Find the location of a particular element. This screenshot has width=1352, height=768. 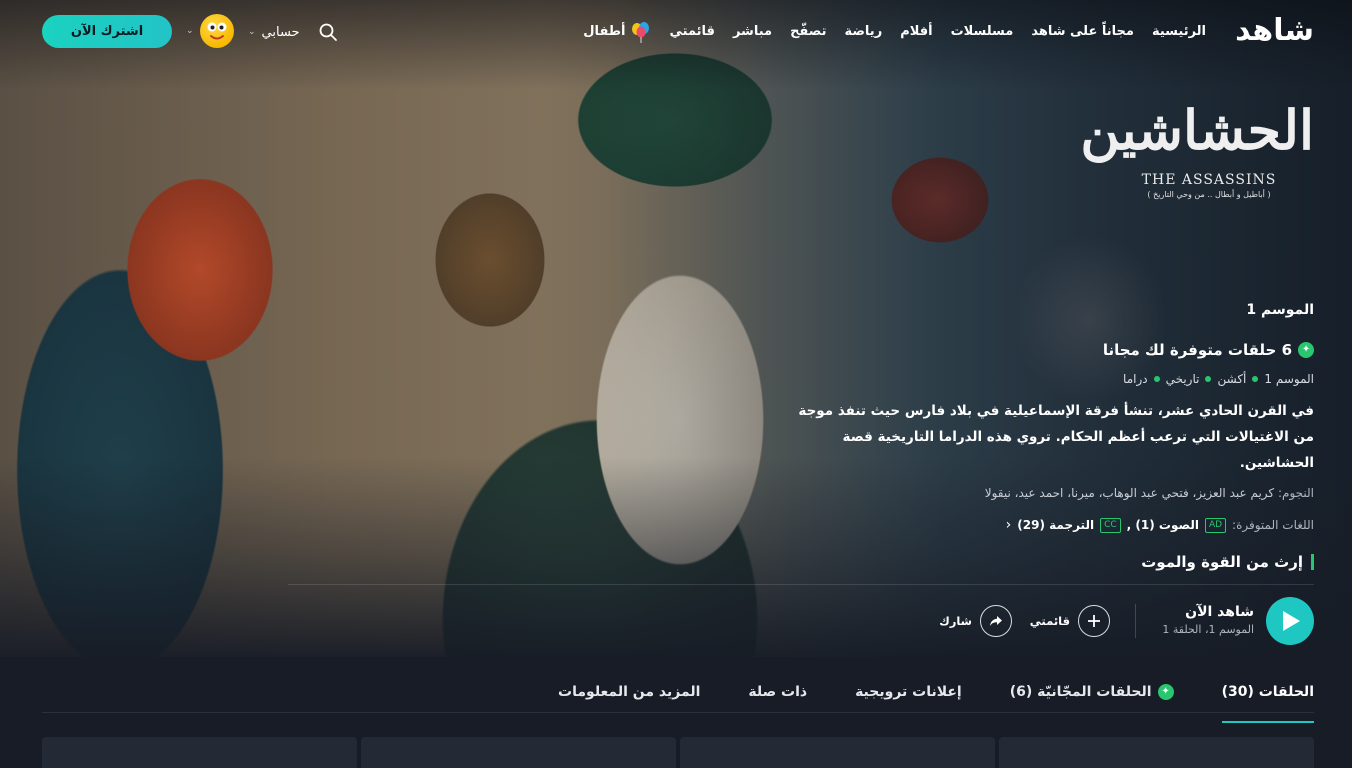

closed-captions-tag: CC is located at coordinates (1110, 525).